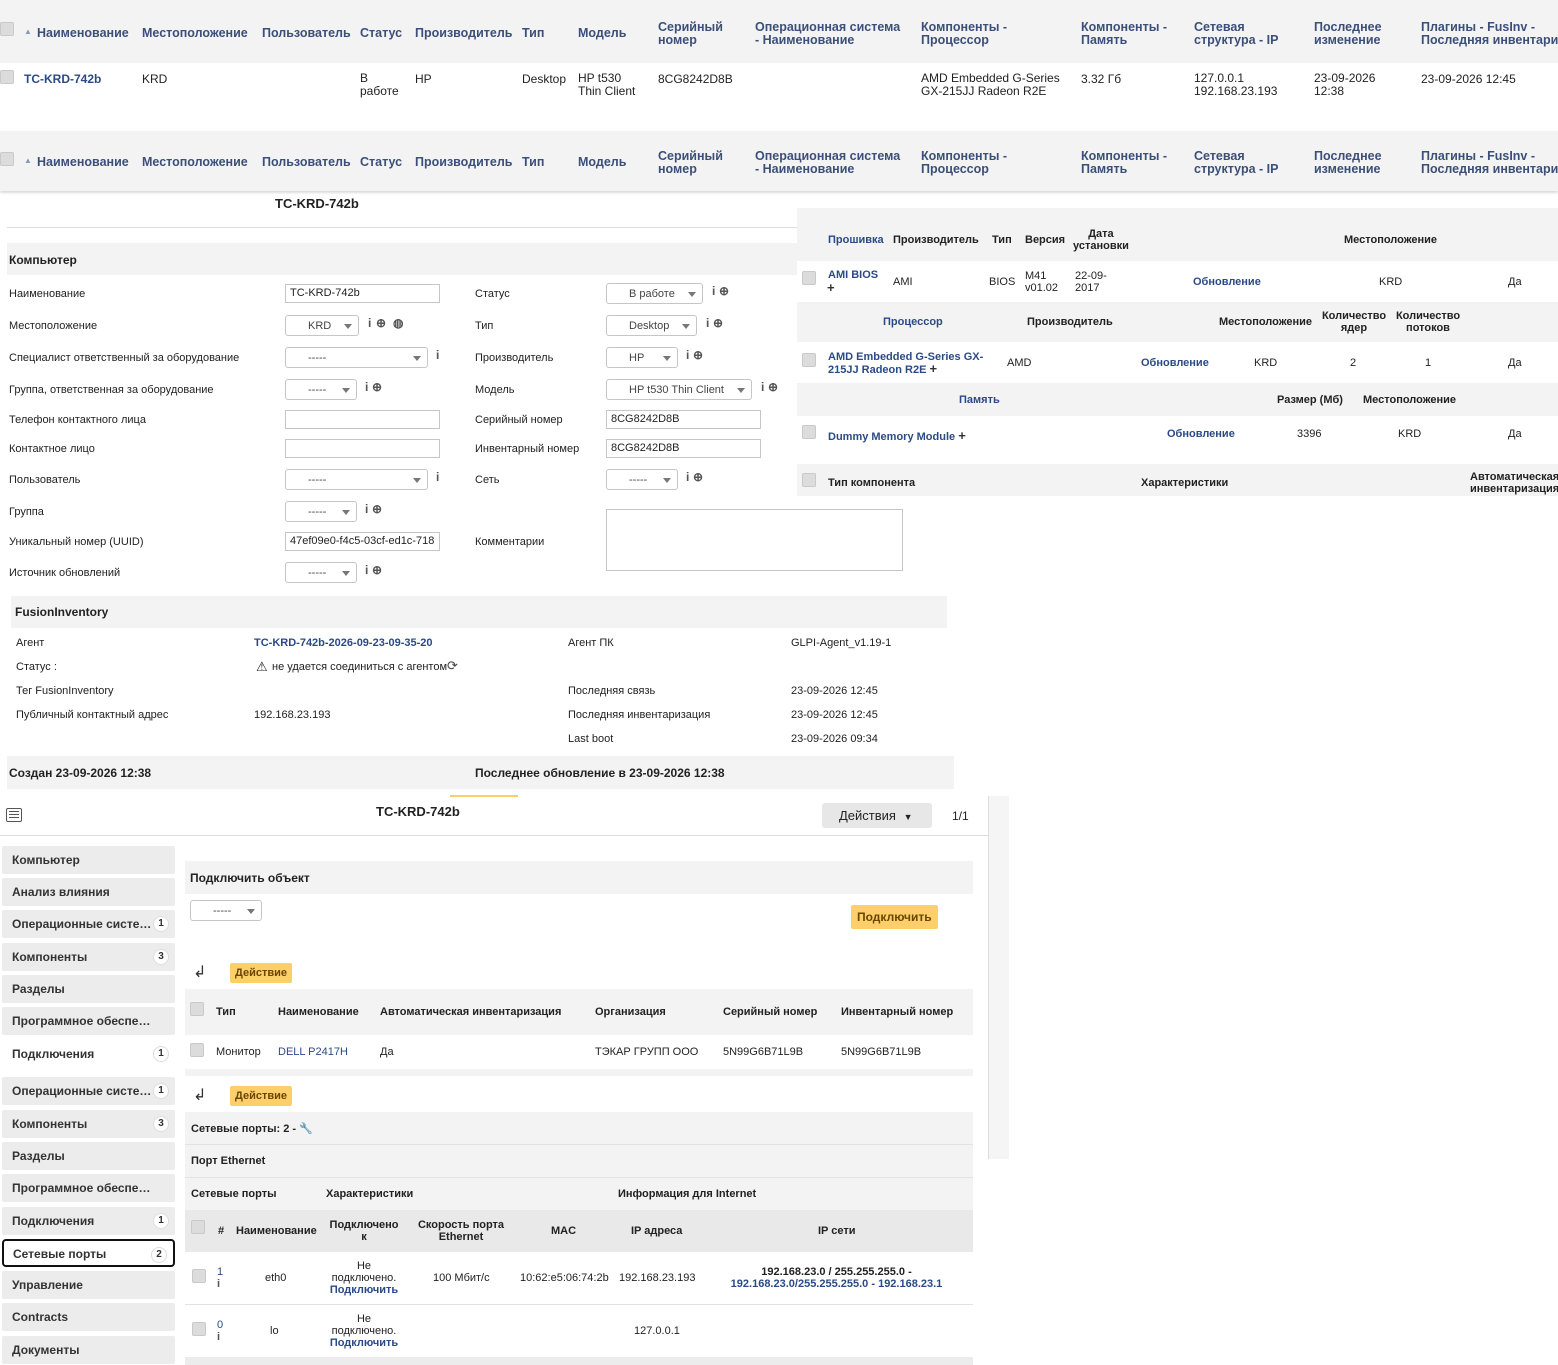  Describe the element at coordinates (306, 162) in the screenshot. I see `col-user: Пользователь` at that location.